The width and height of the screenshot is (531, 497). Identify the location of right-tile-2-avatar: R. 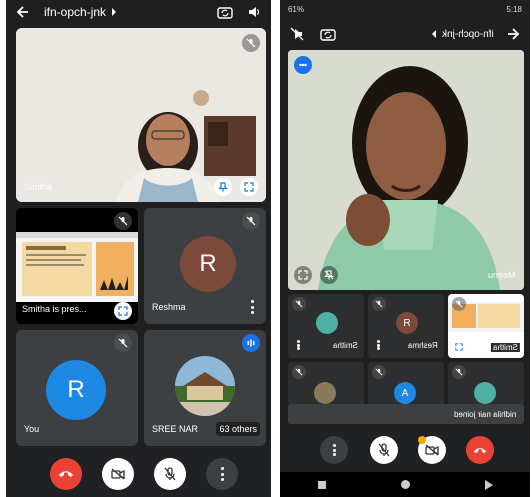
(407, 323).